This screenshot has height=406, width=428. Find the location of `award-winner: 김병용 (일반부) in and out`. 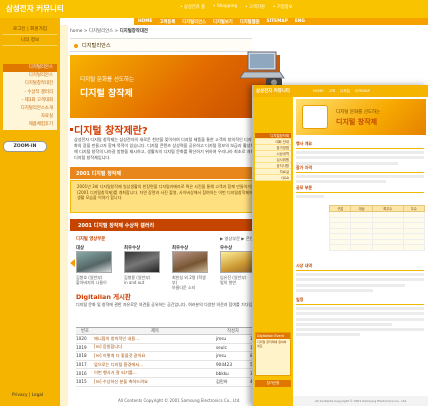

award-winner: 김병용 (일반부) in and out is located at coordinates (137, 280).